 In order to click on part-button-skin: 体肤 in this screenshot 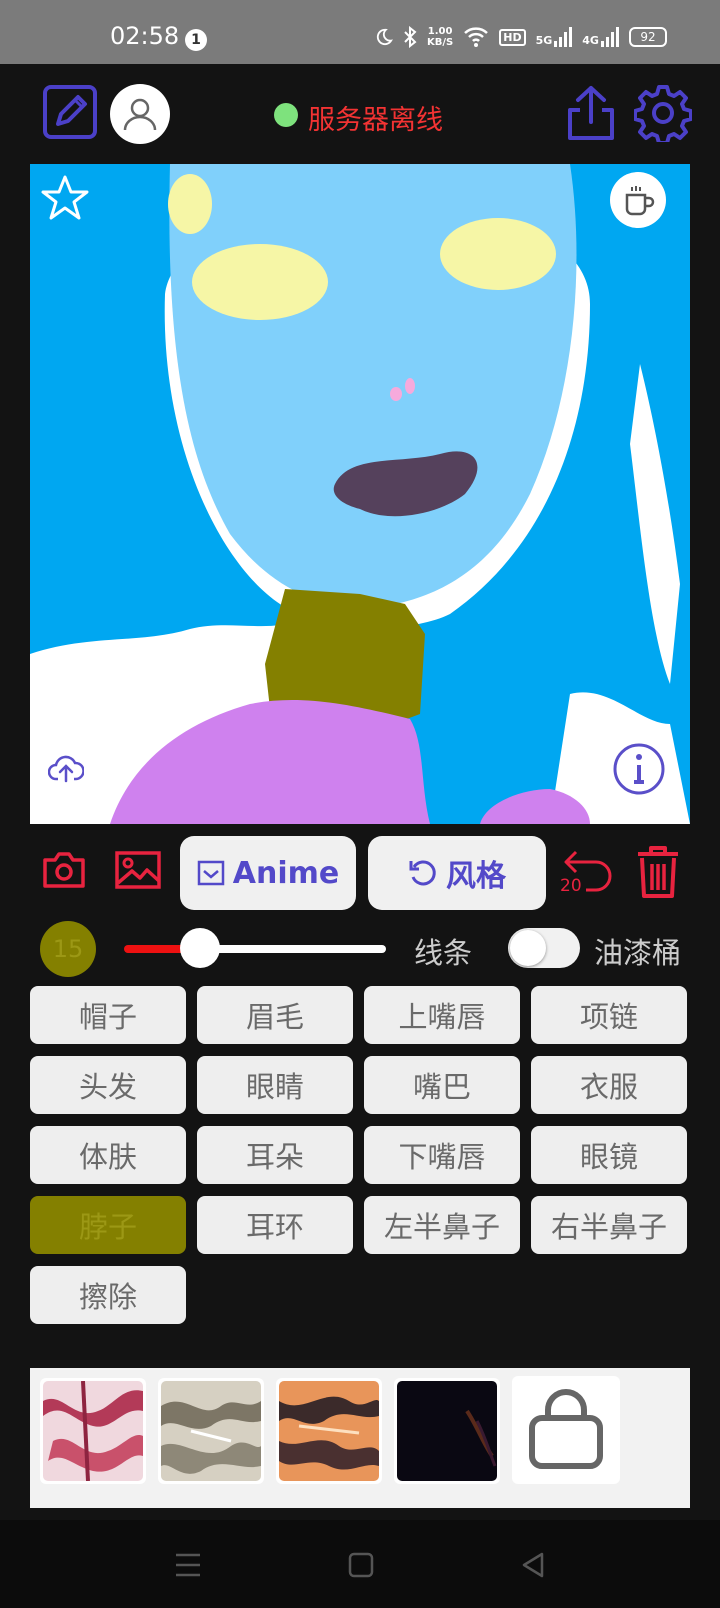, I will do `click(108, 1155)`.